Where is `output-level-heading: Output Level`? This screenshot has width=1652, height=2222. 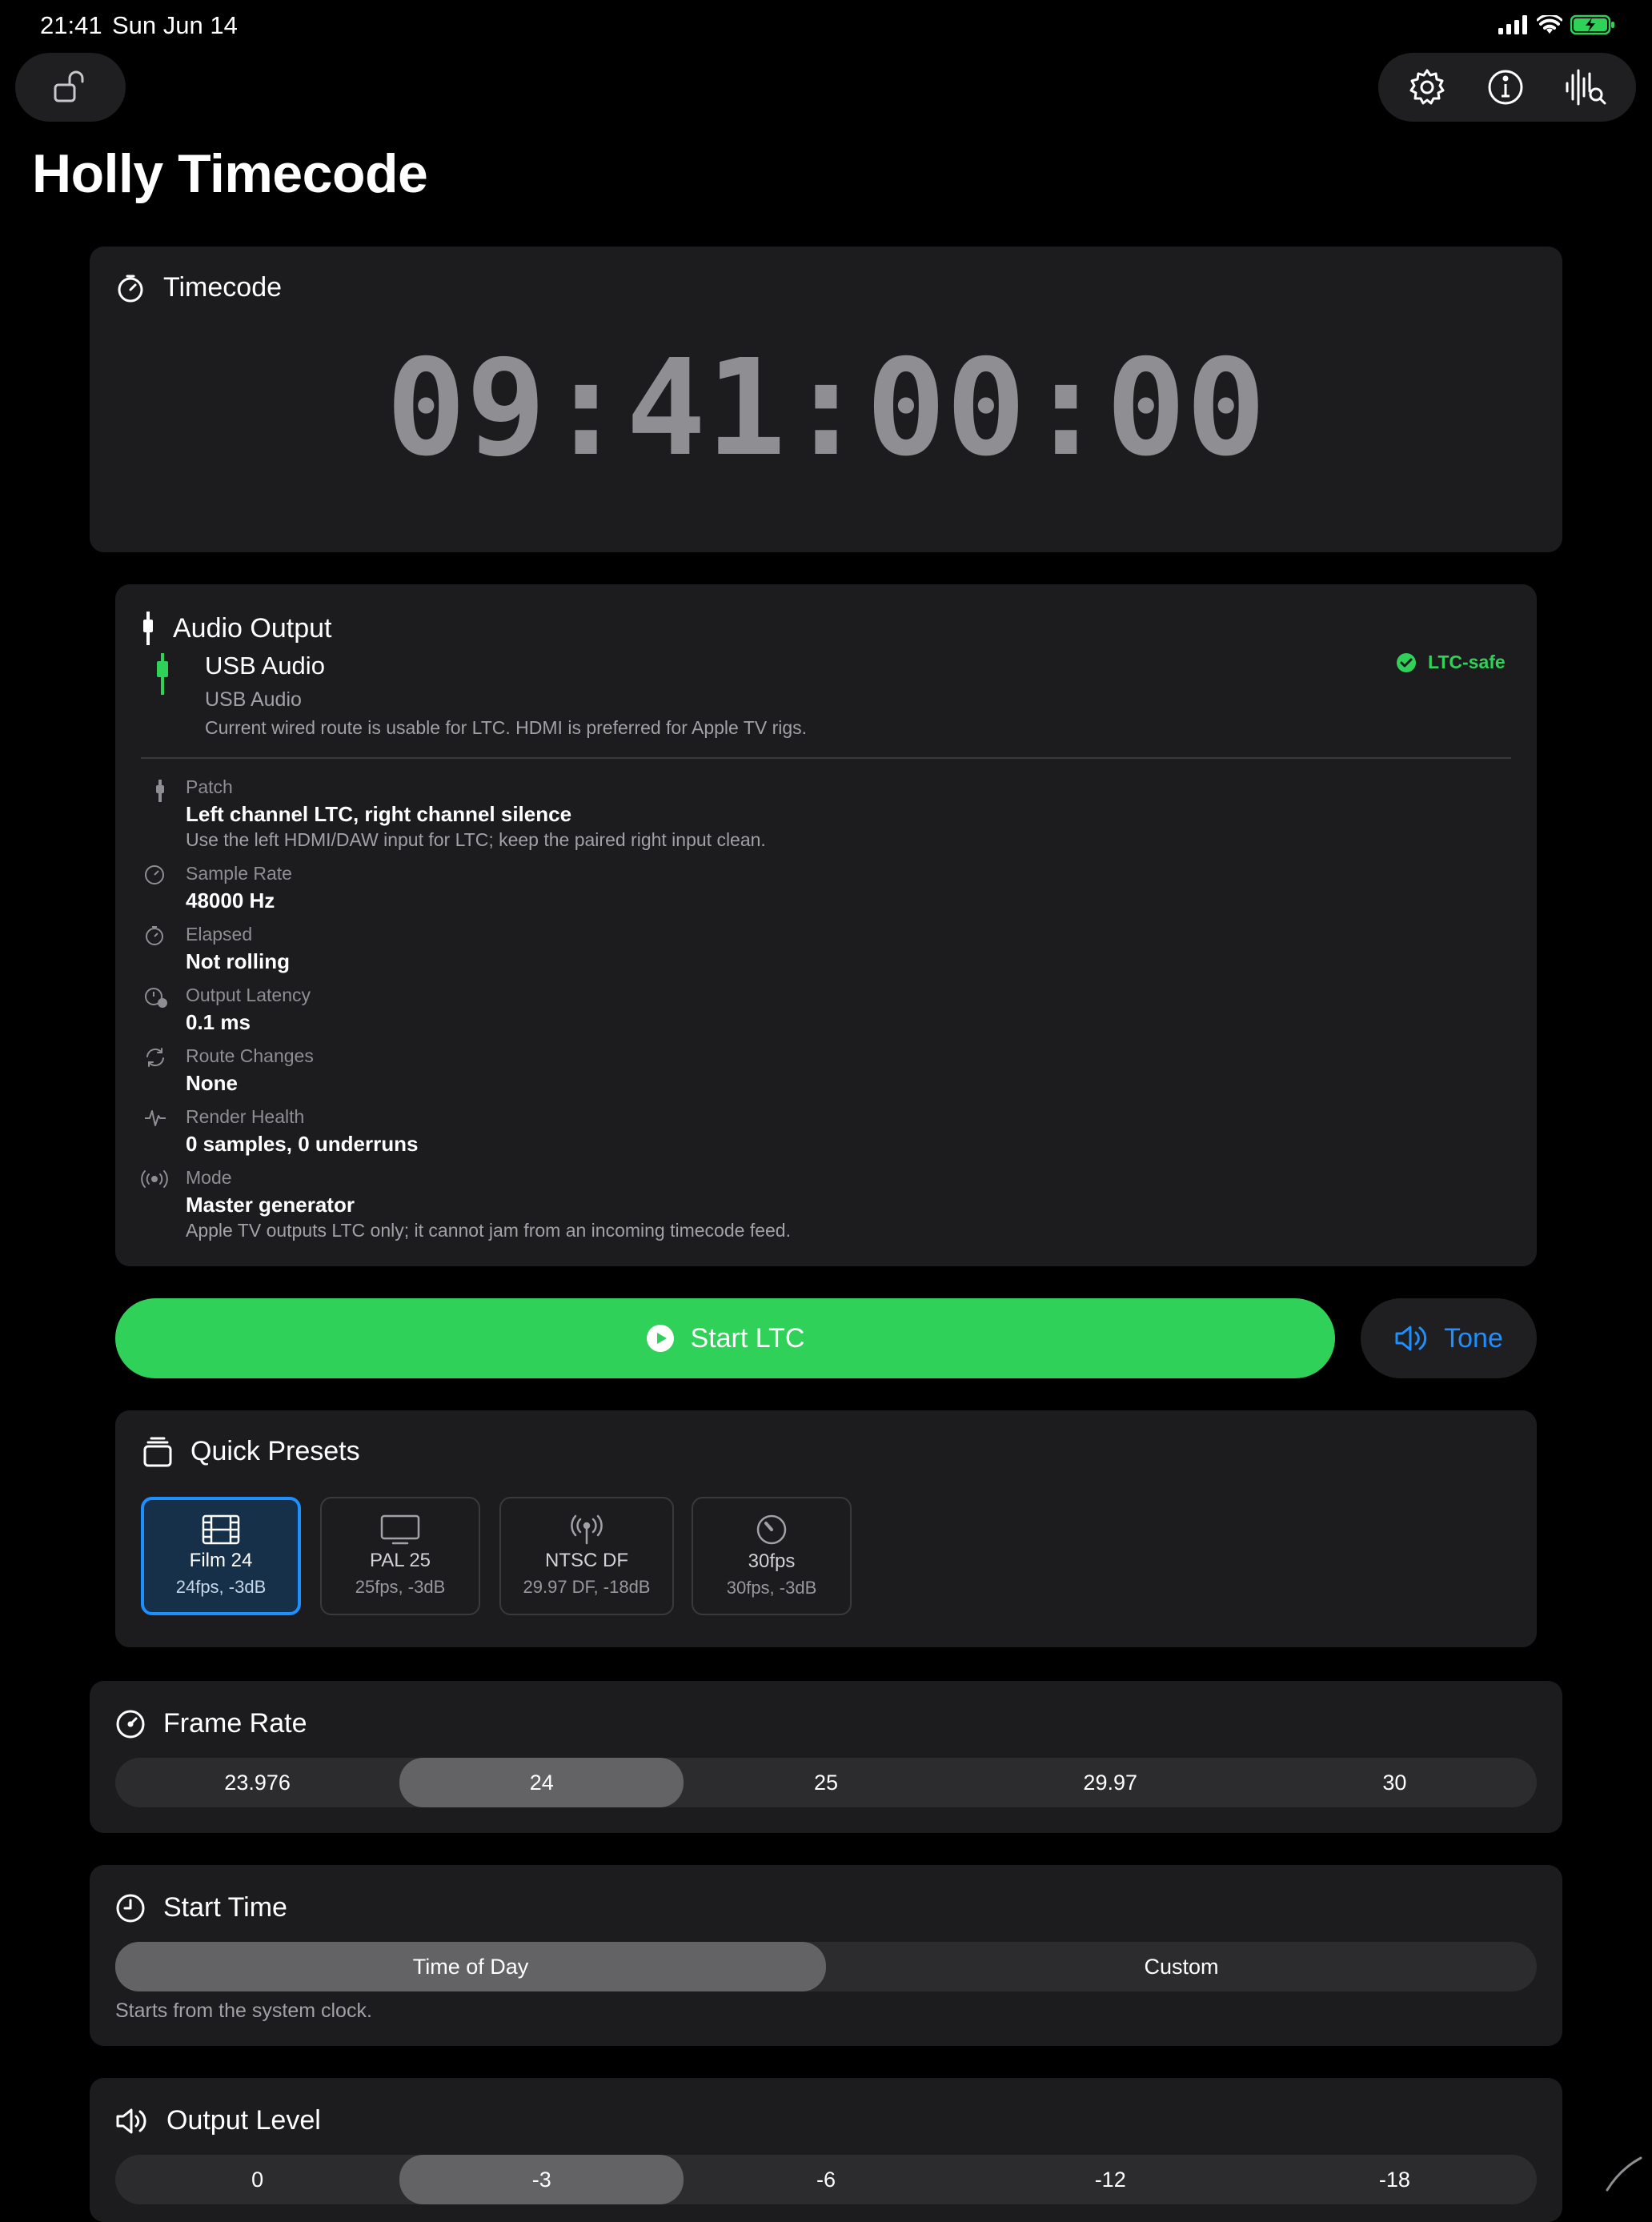 output-level-heading: Output Level is located at coordinates (218, 2120).